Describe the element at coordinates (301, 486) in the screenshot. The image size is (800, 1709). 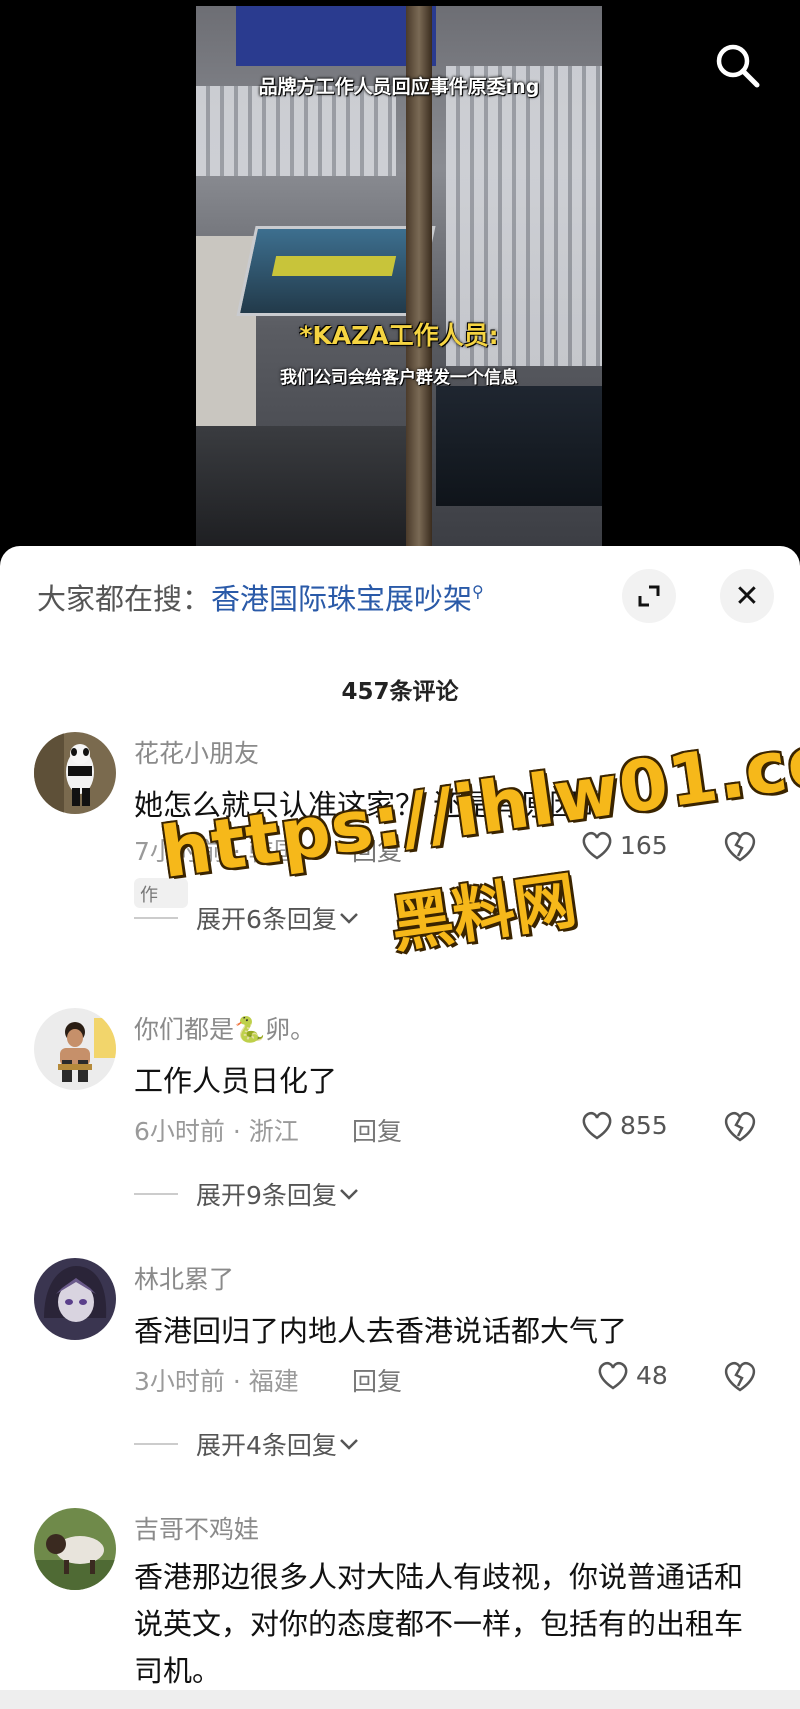
I see `video-scene-floor` at that location.